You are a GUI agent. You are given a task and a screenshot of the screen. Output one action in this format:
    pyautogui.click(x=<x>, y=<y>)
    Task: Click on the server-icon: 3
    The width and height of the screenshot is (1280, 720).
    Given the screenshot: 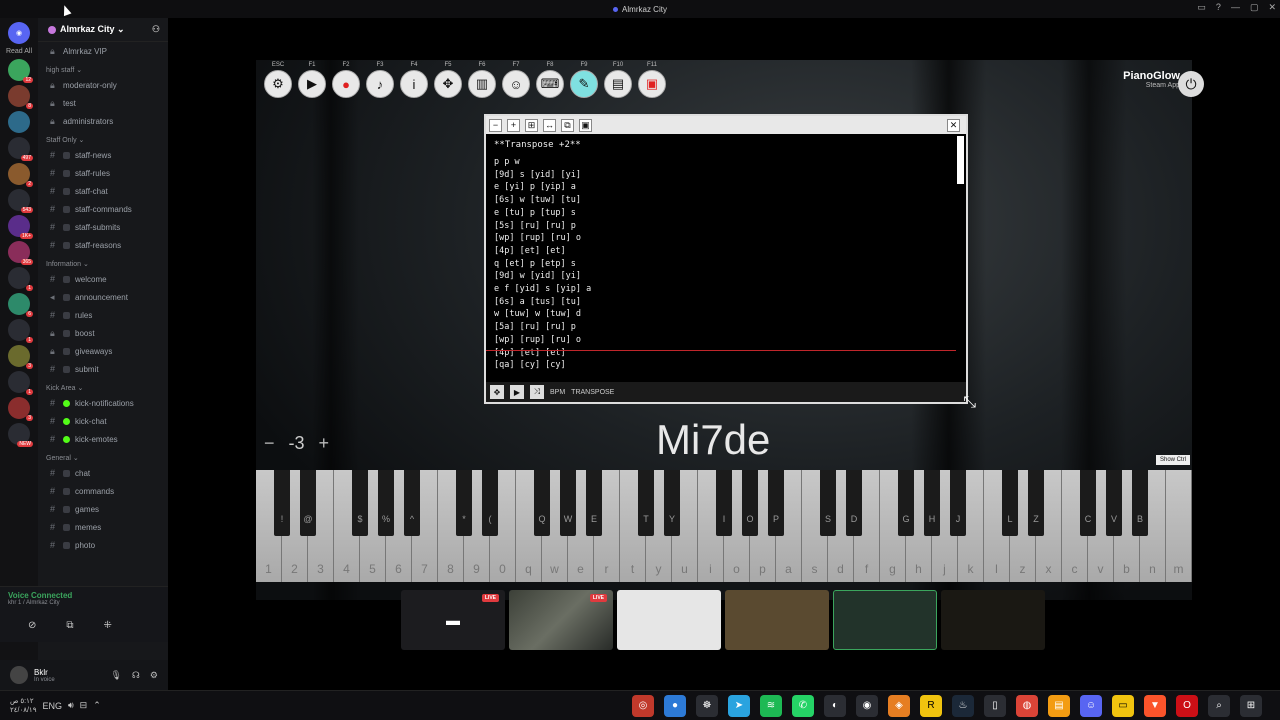 What is the action you would take?
    pyautogui.click(x=20, y=357)
    